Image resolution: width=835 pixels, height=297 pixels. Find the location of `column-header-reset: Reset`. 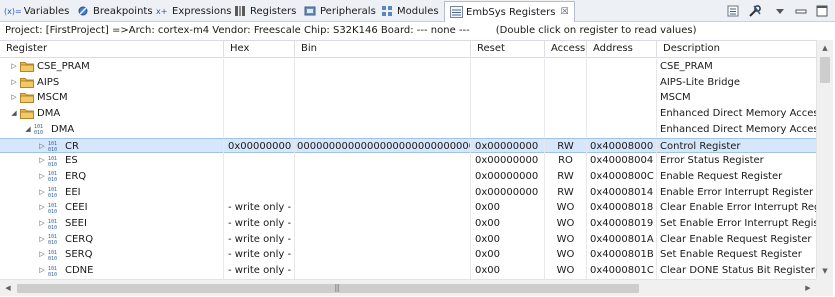

column-header-reset: Reset is located at coordinates (508, 49).